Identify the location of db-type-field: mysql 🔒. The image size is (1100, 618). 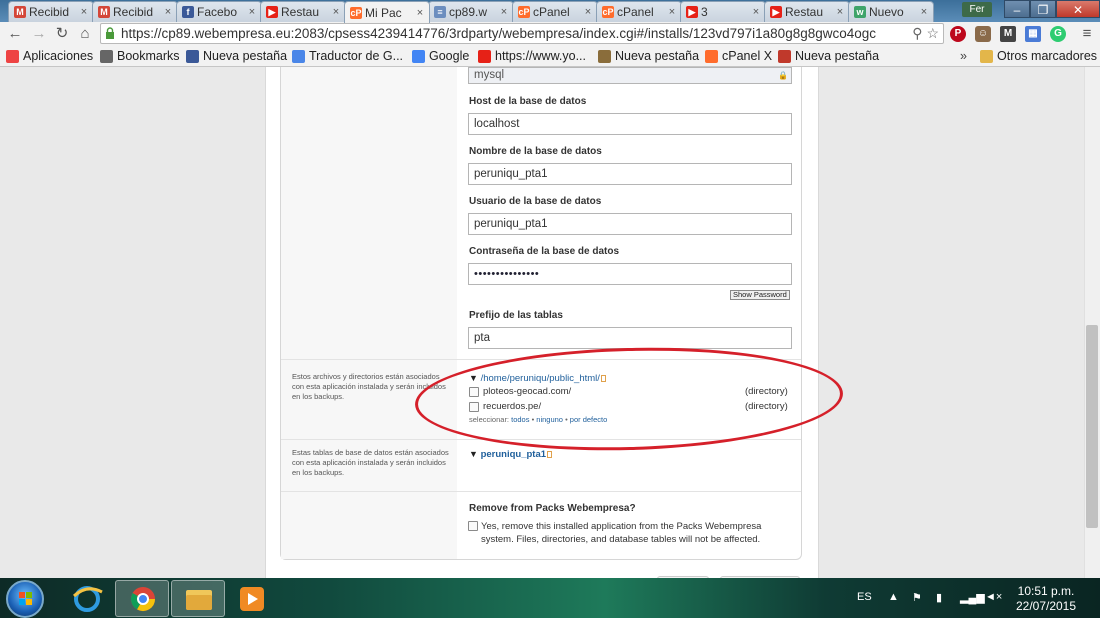
(630, 75).